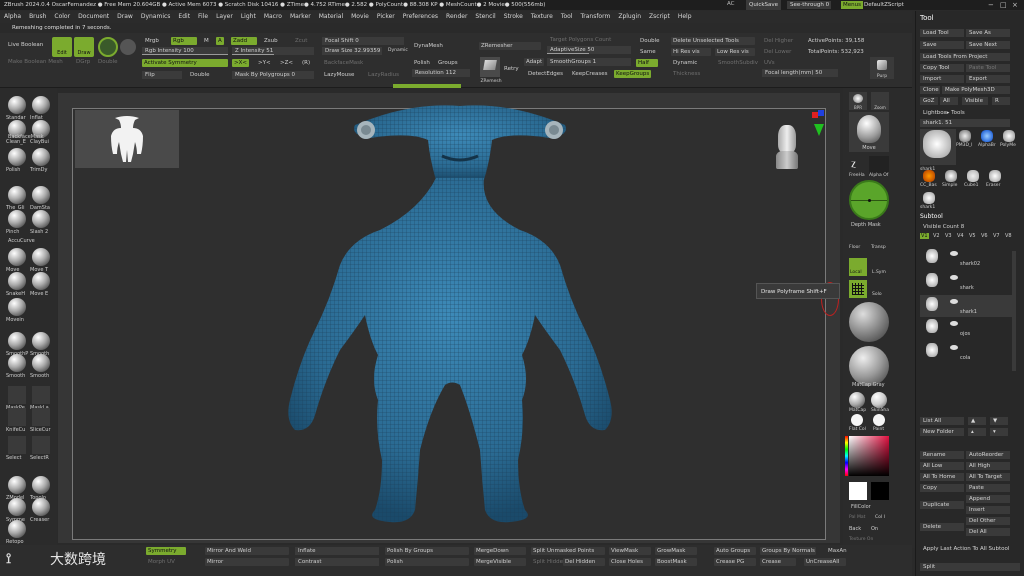 This screenshot has width=1024, height=576. I want to click on lightbox-tools-button: Lightbox▸ Tools, so click(965, 113).